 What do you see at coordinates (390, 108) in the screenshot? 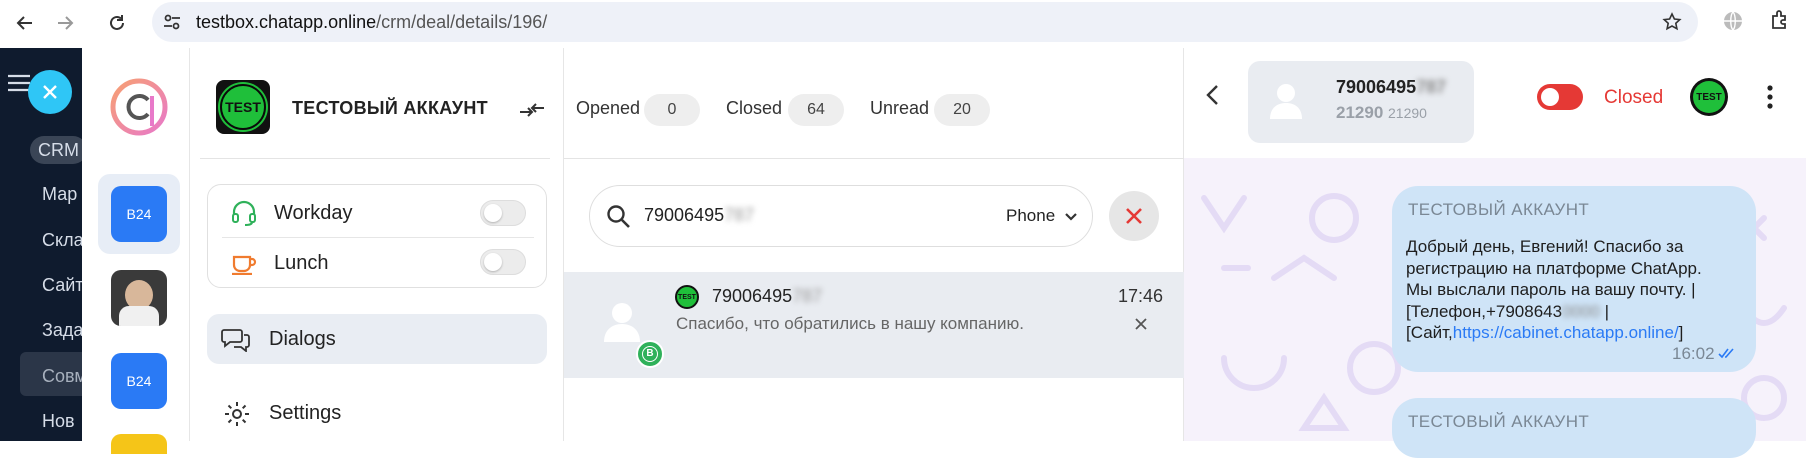
I see `account-name: ТЕСТОВЫЙ АККАУНТ` at bounding box center [390, 108].